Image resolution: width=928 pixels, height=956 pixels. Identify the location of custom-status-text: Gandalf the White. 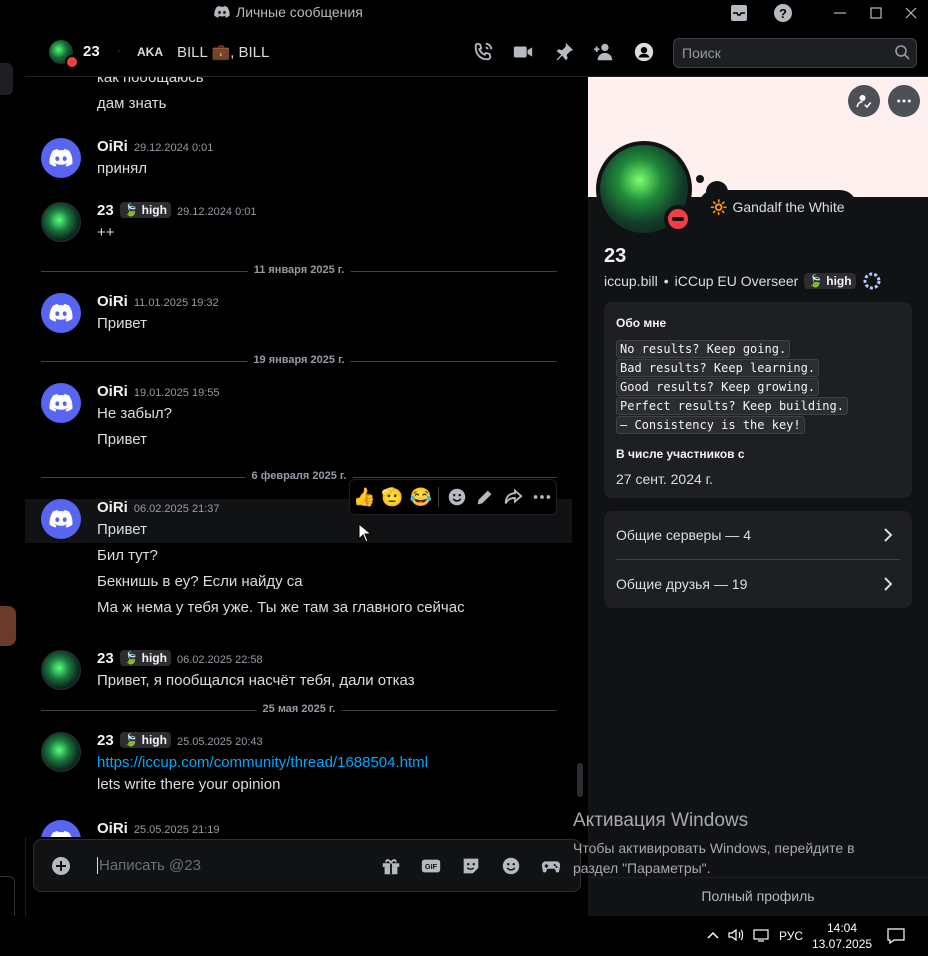
(788, 207).